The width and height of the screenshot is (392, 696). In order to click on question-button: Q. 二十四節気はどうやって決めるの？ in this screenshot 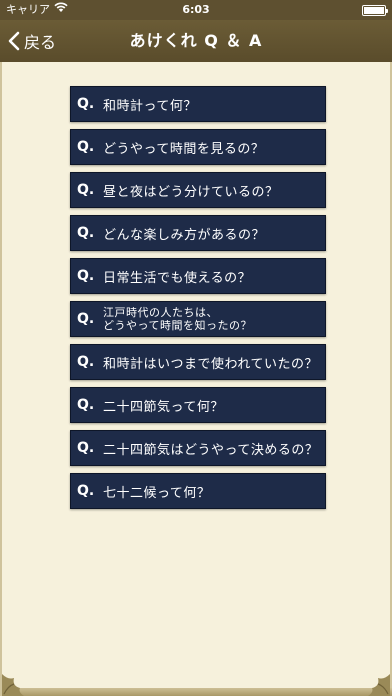, I will do `click(198, 448)`.